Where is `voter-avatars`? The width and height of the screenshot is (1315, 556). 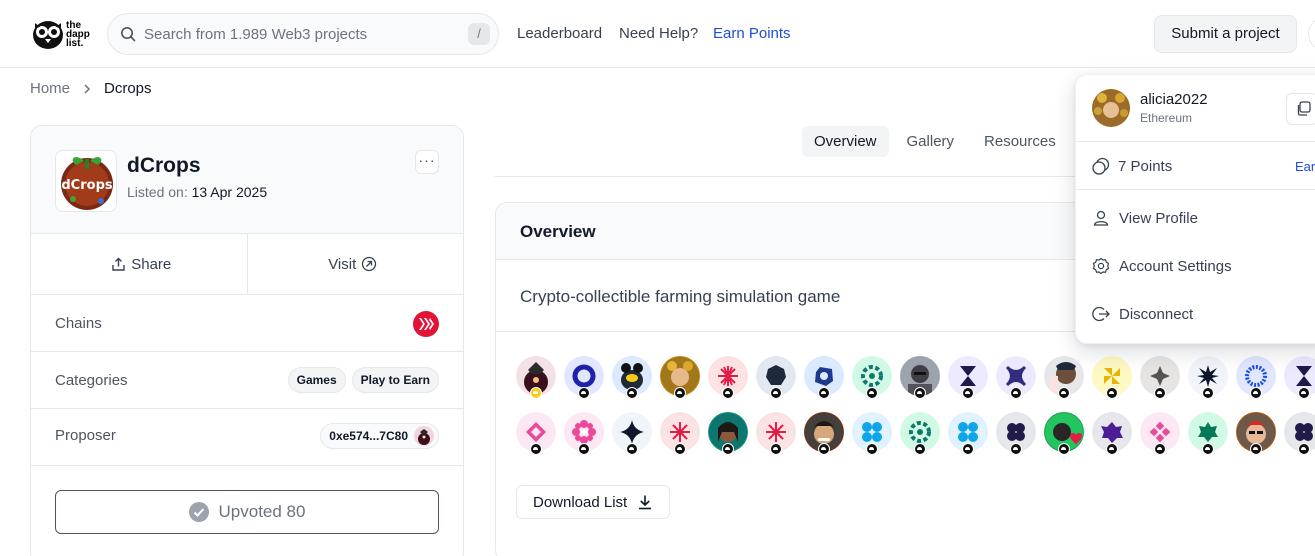 voter-avatars is located at coordinates (915, 412).